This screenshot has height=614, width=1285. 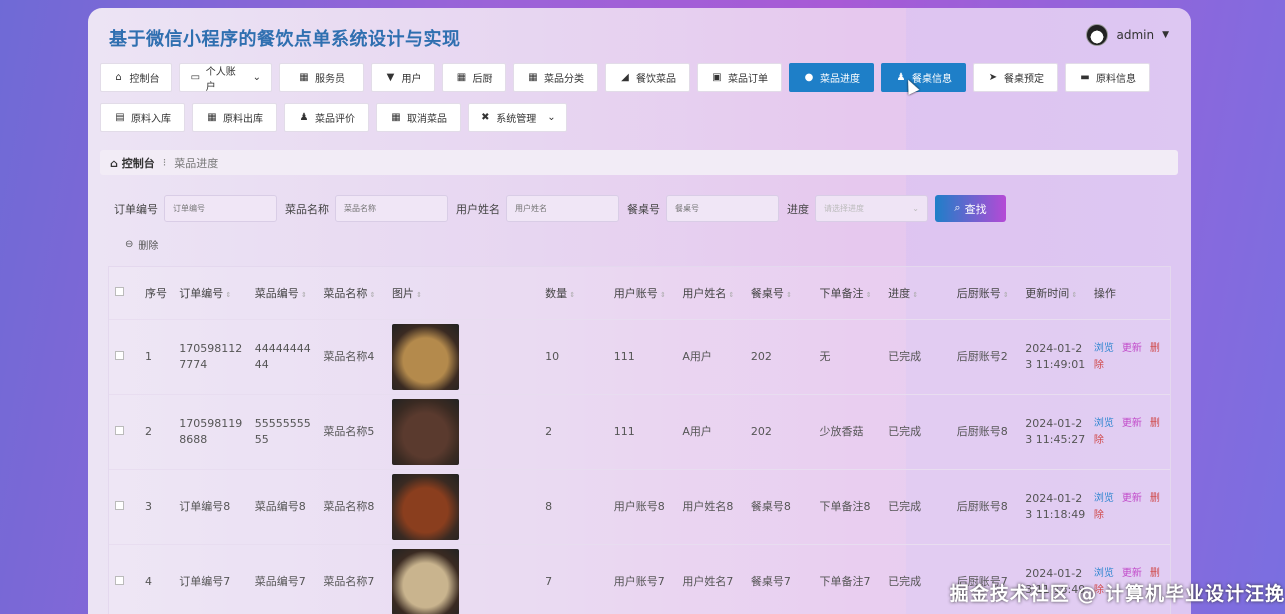 I want to click on nav-r1-2: ▦ 服务员, so click(x=321, y=77).